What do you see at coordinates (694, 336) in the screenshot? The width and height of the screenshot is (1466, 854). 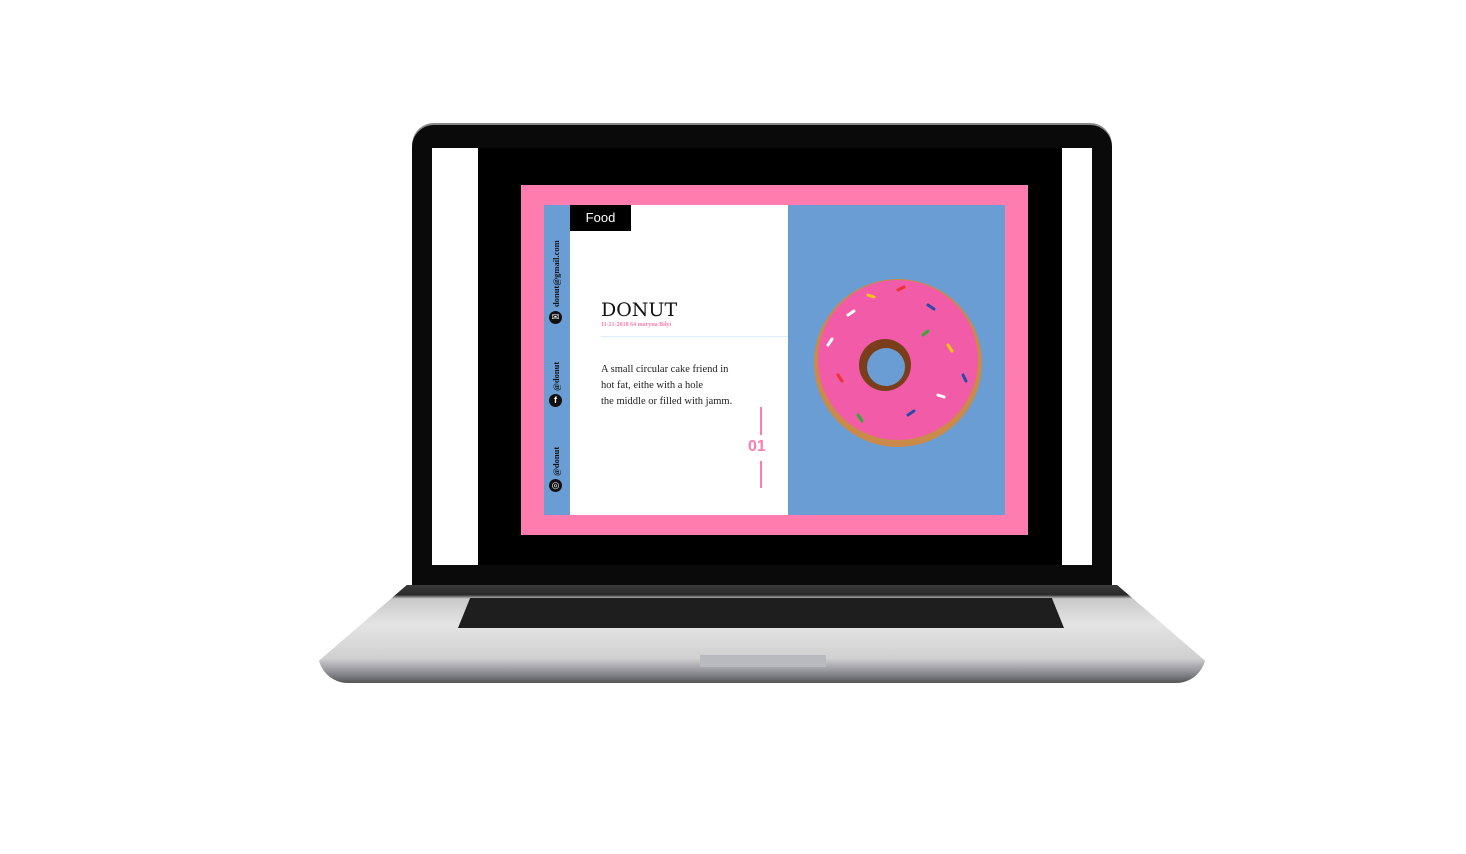 I see `divider` at bounding box center [694, 336].